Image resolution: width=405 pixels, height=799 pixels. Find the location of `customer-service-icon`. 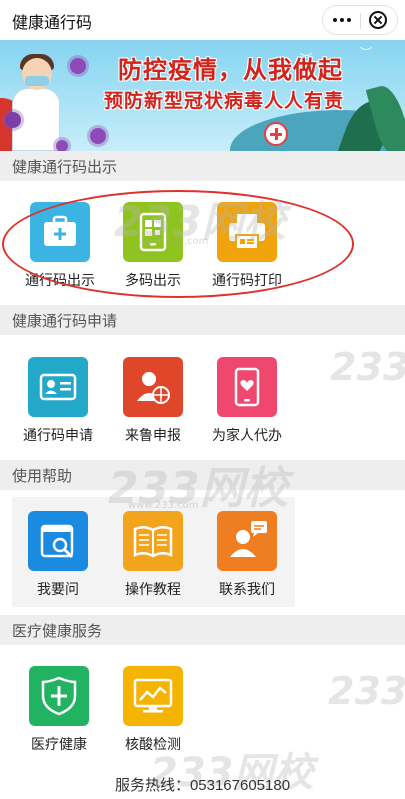

customer-service-icon is located at coordinates (247, 541).